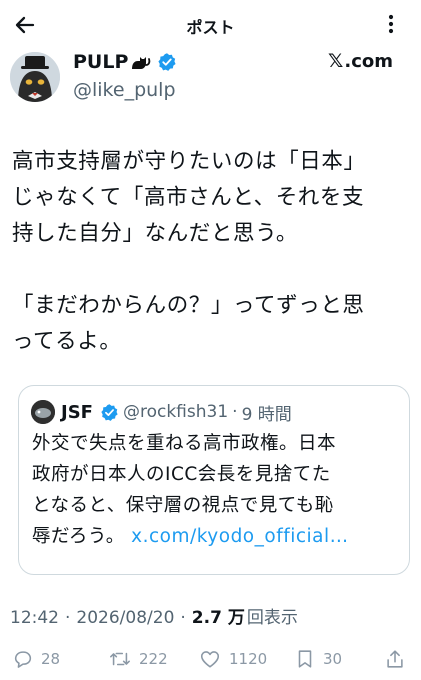 The height and width of the screenshot is (680, 421). I want to click on author-display-name: PULP, so click(100, 62).